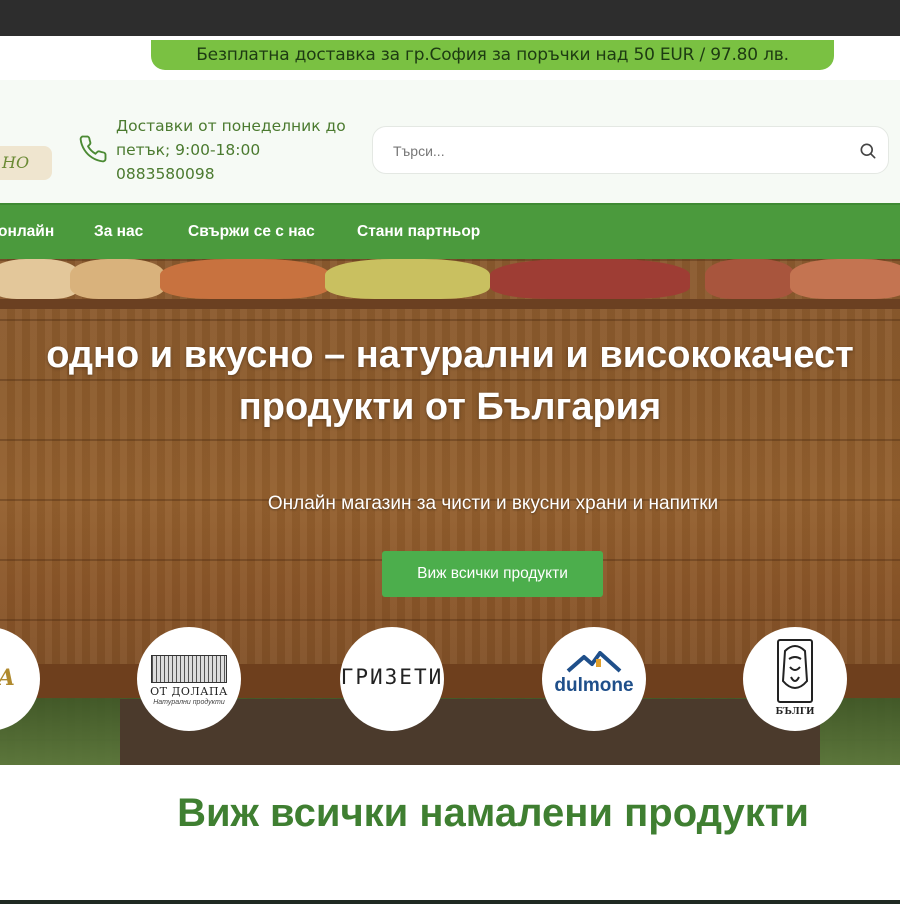 The height and width of the screenshot is (904, 900). Describe the element at coordinates (450, 407) in the screenshot. I see `hero-title-line2: продукти от България` at that location.